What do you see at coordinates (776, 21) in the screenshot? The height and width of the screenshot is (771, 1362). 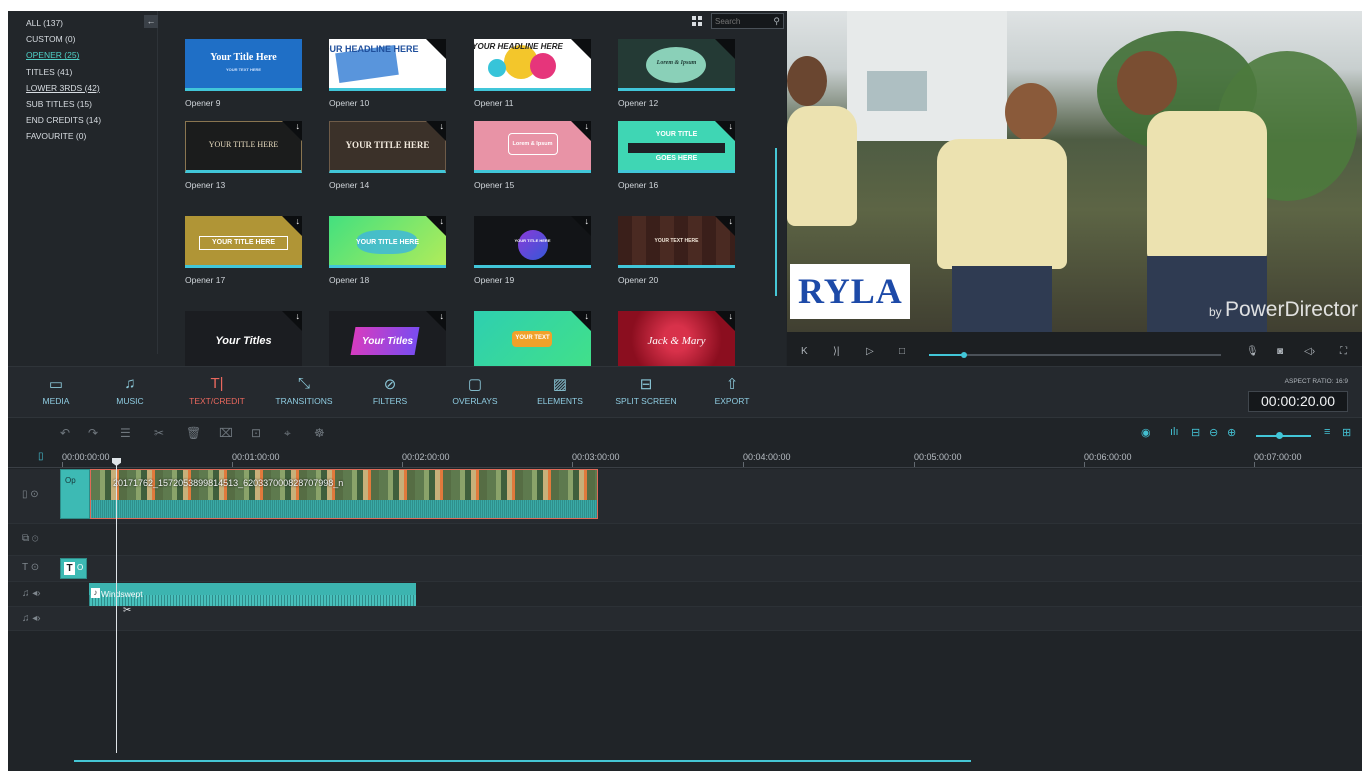 I see `search-icon: ⚲` at bounding box center [776, 21].